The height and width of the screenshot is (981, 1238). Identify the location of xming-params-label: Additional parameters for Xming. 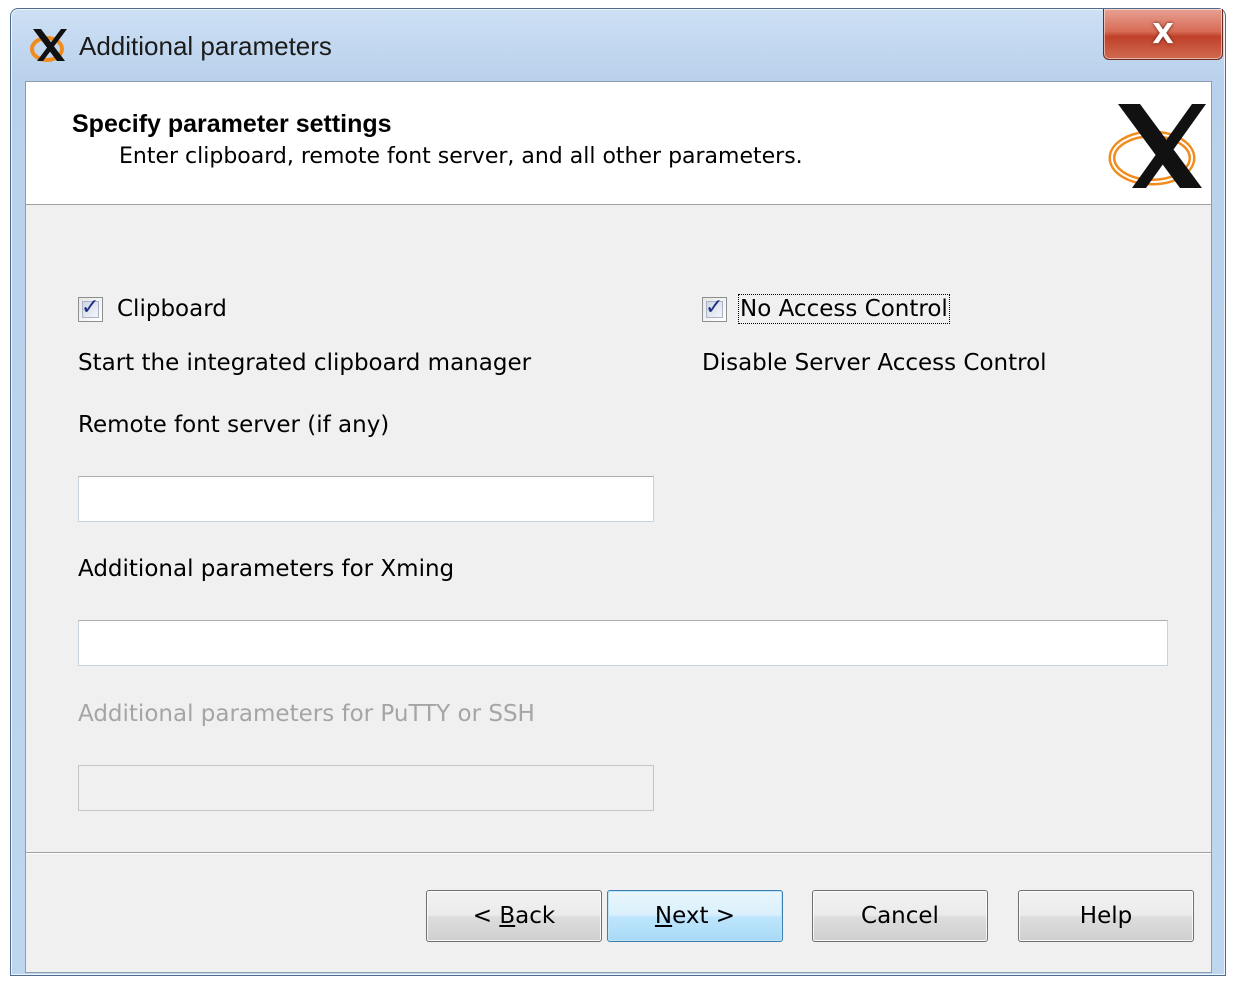
(266, 569).